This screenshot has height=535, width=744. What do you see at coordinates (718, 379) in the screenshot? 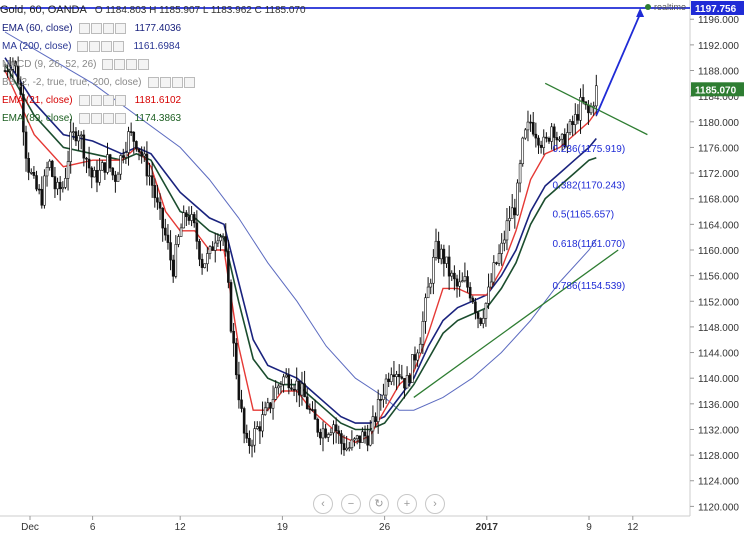
I see `y-tick-label: 1140.000` at bounding box center [718, 379].